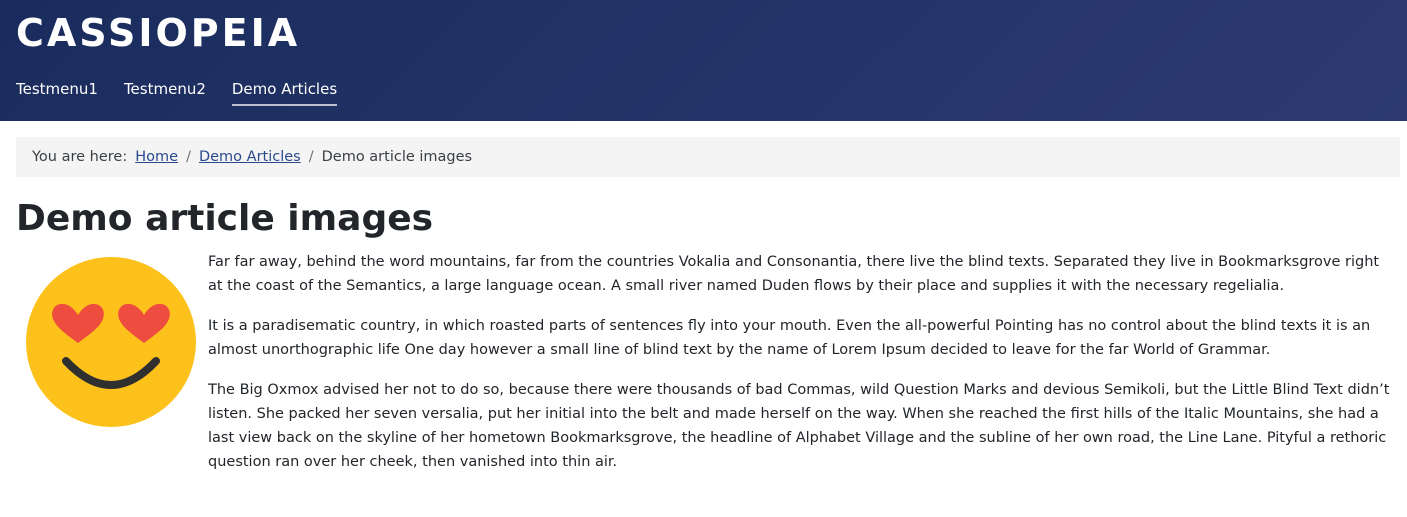 The image size is (1407, 517). I want to click on breadcrumb-prefix: You are here:, so click(80, 157).